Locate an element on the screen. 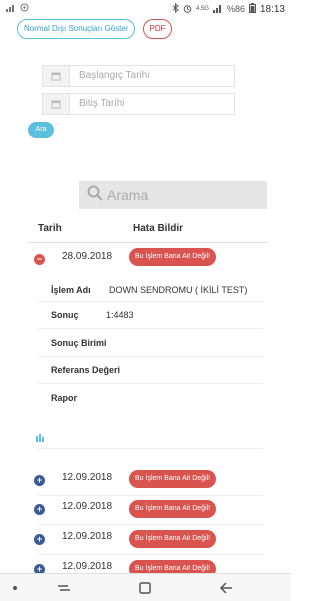 This screenshot has width=320, height=601. status-bar: 4.5G %86 18:13 is located at coordinates (145, 9).